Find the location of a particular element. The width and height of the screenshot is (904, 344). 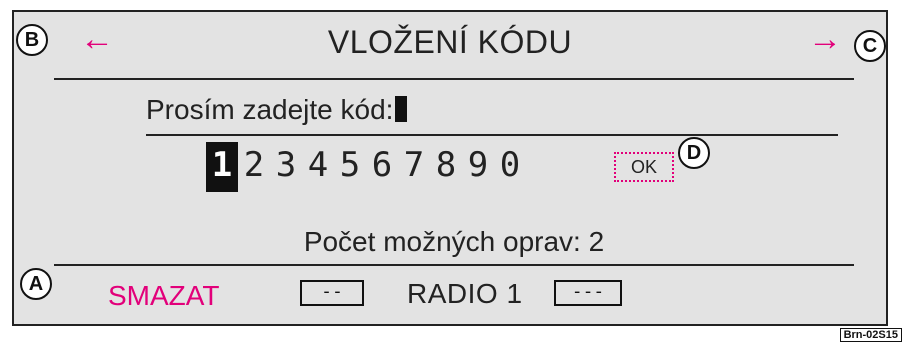

figure-code: Brn-02S15 is located at coordinates (870, 335).